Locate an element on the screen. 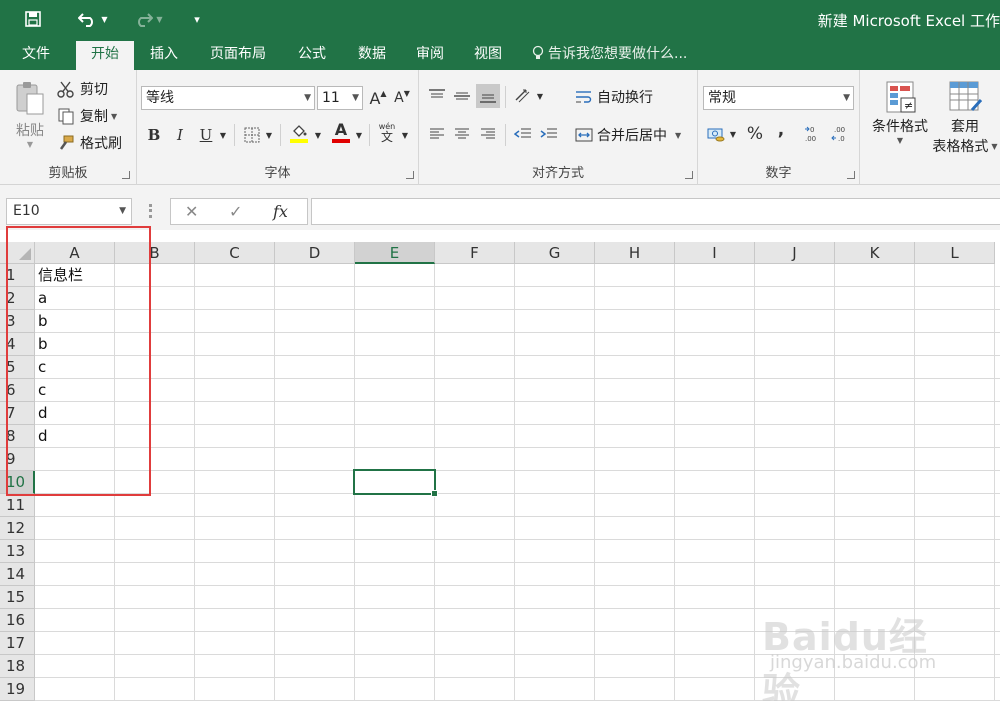 The width and height of the screenshot is (1000, 701). orientation-icon is located at coordinates (522, 96).